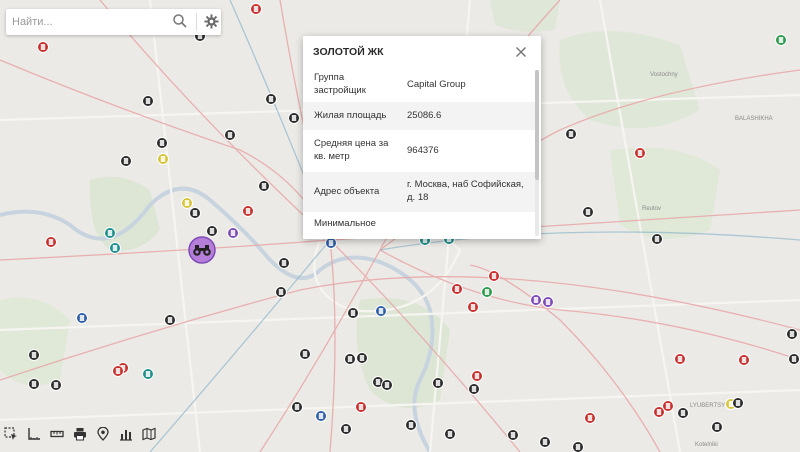 This screenshot has height=452, width=800. I want to click on close-icon, so click(521, 52).